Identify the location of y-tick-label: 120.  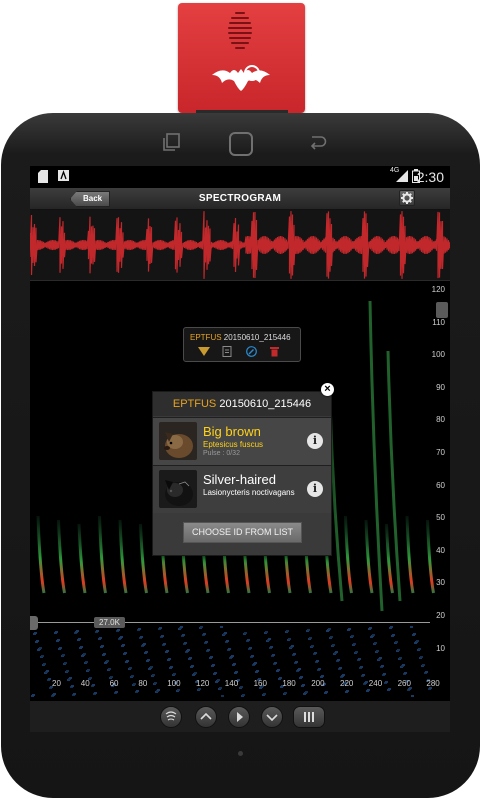
(438, 289).